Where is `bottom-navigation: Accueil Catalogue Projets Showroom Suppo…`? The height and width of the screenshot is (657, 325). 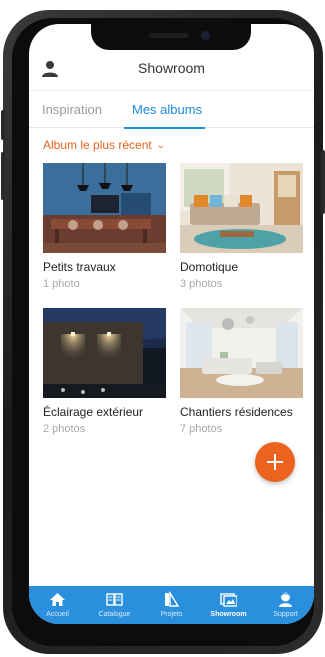 bottom-navigation: Accueil Catalogue Projets Showroom Suppo… is located at coordinates (171, 605).